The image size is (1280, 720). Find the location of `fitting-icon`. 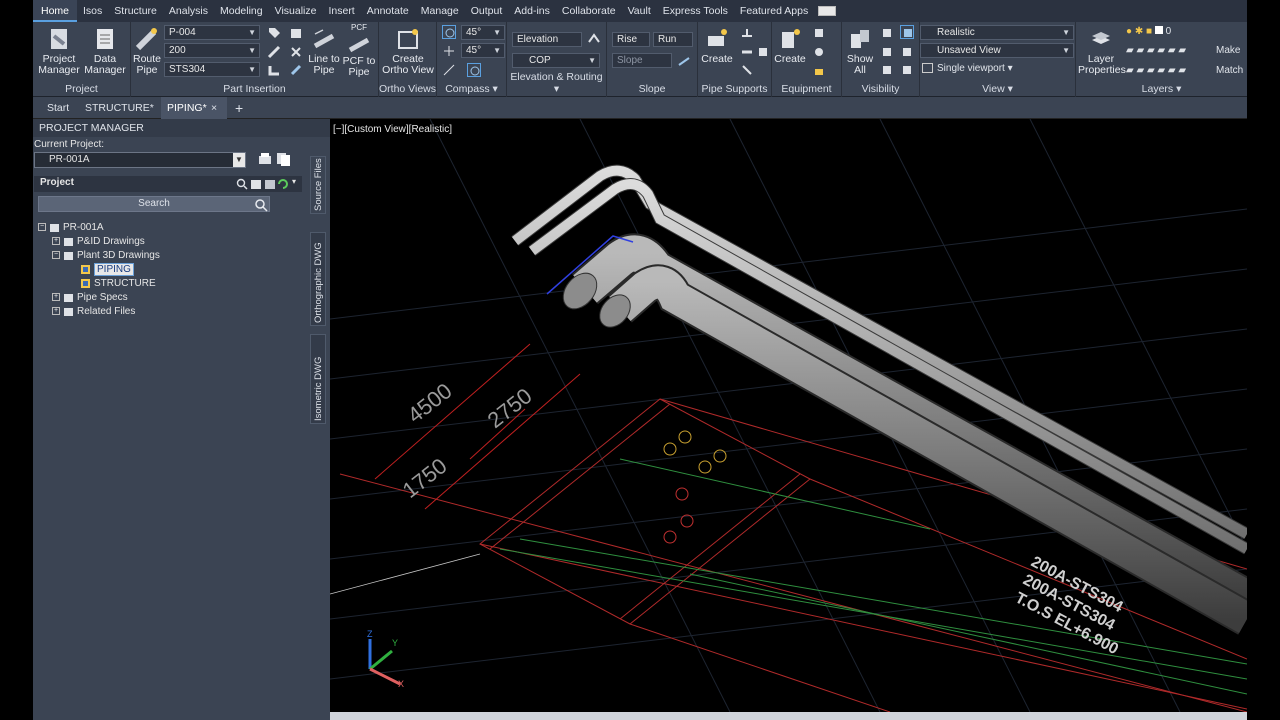

fitting-icon is located at coordinates (296, 70).